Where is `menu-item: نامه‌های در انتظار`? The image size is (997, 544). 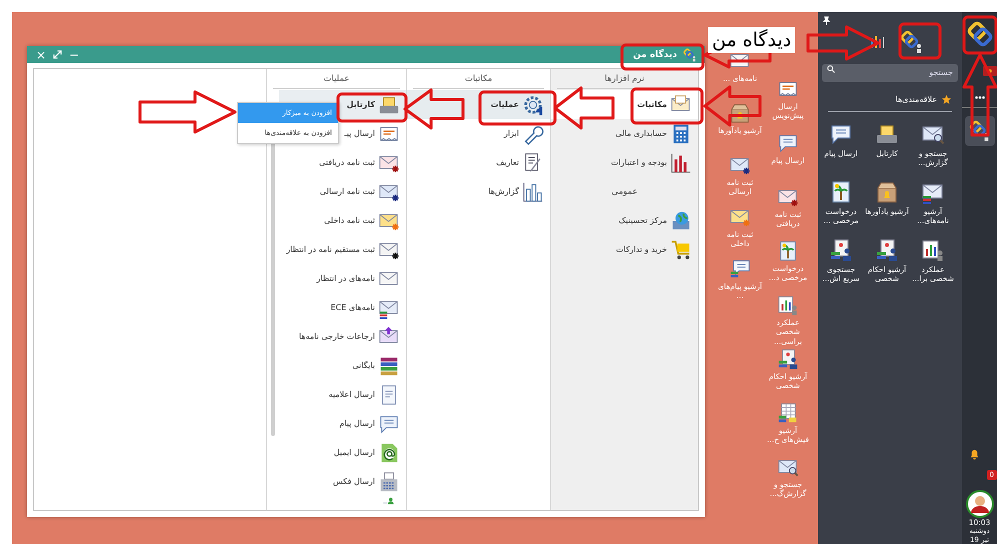 menu-item: نامه‌های در انتظار is located at coordinates (342, 278).